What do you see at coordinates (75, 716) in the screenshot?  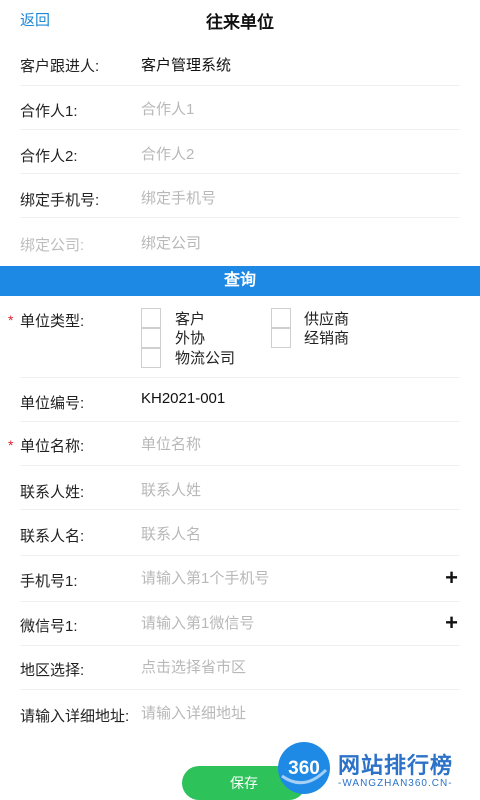 I see `address-label: 请输入详细地址:` at bounding box center [75, 716].